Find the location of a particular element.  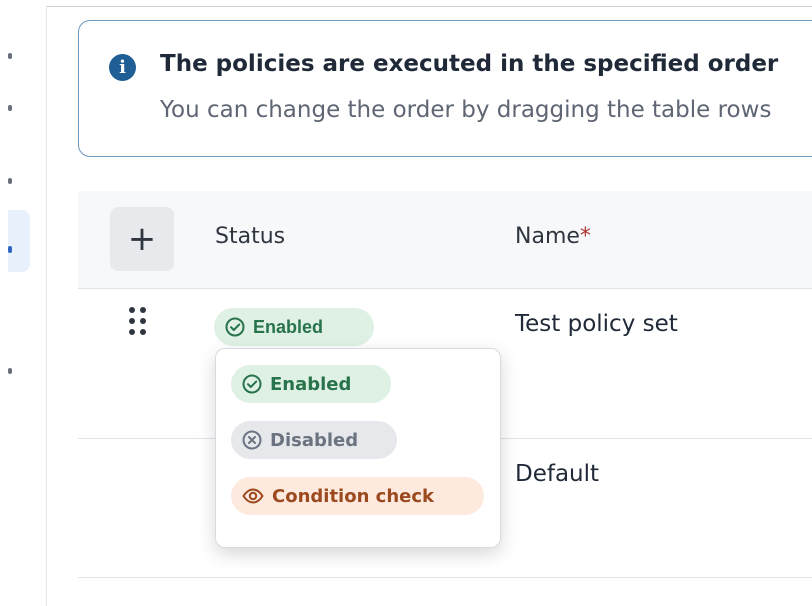

eye-icon is located at coordinates (253, 496).